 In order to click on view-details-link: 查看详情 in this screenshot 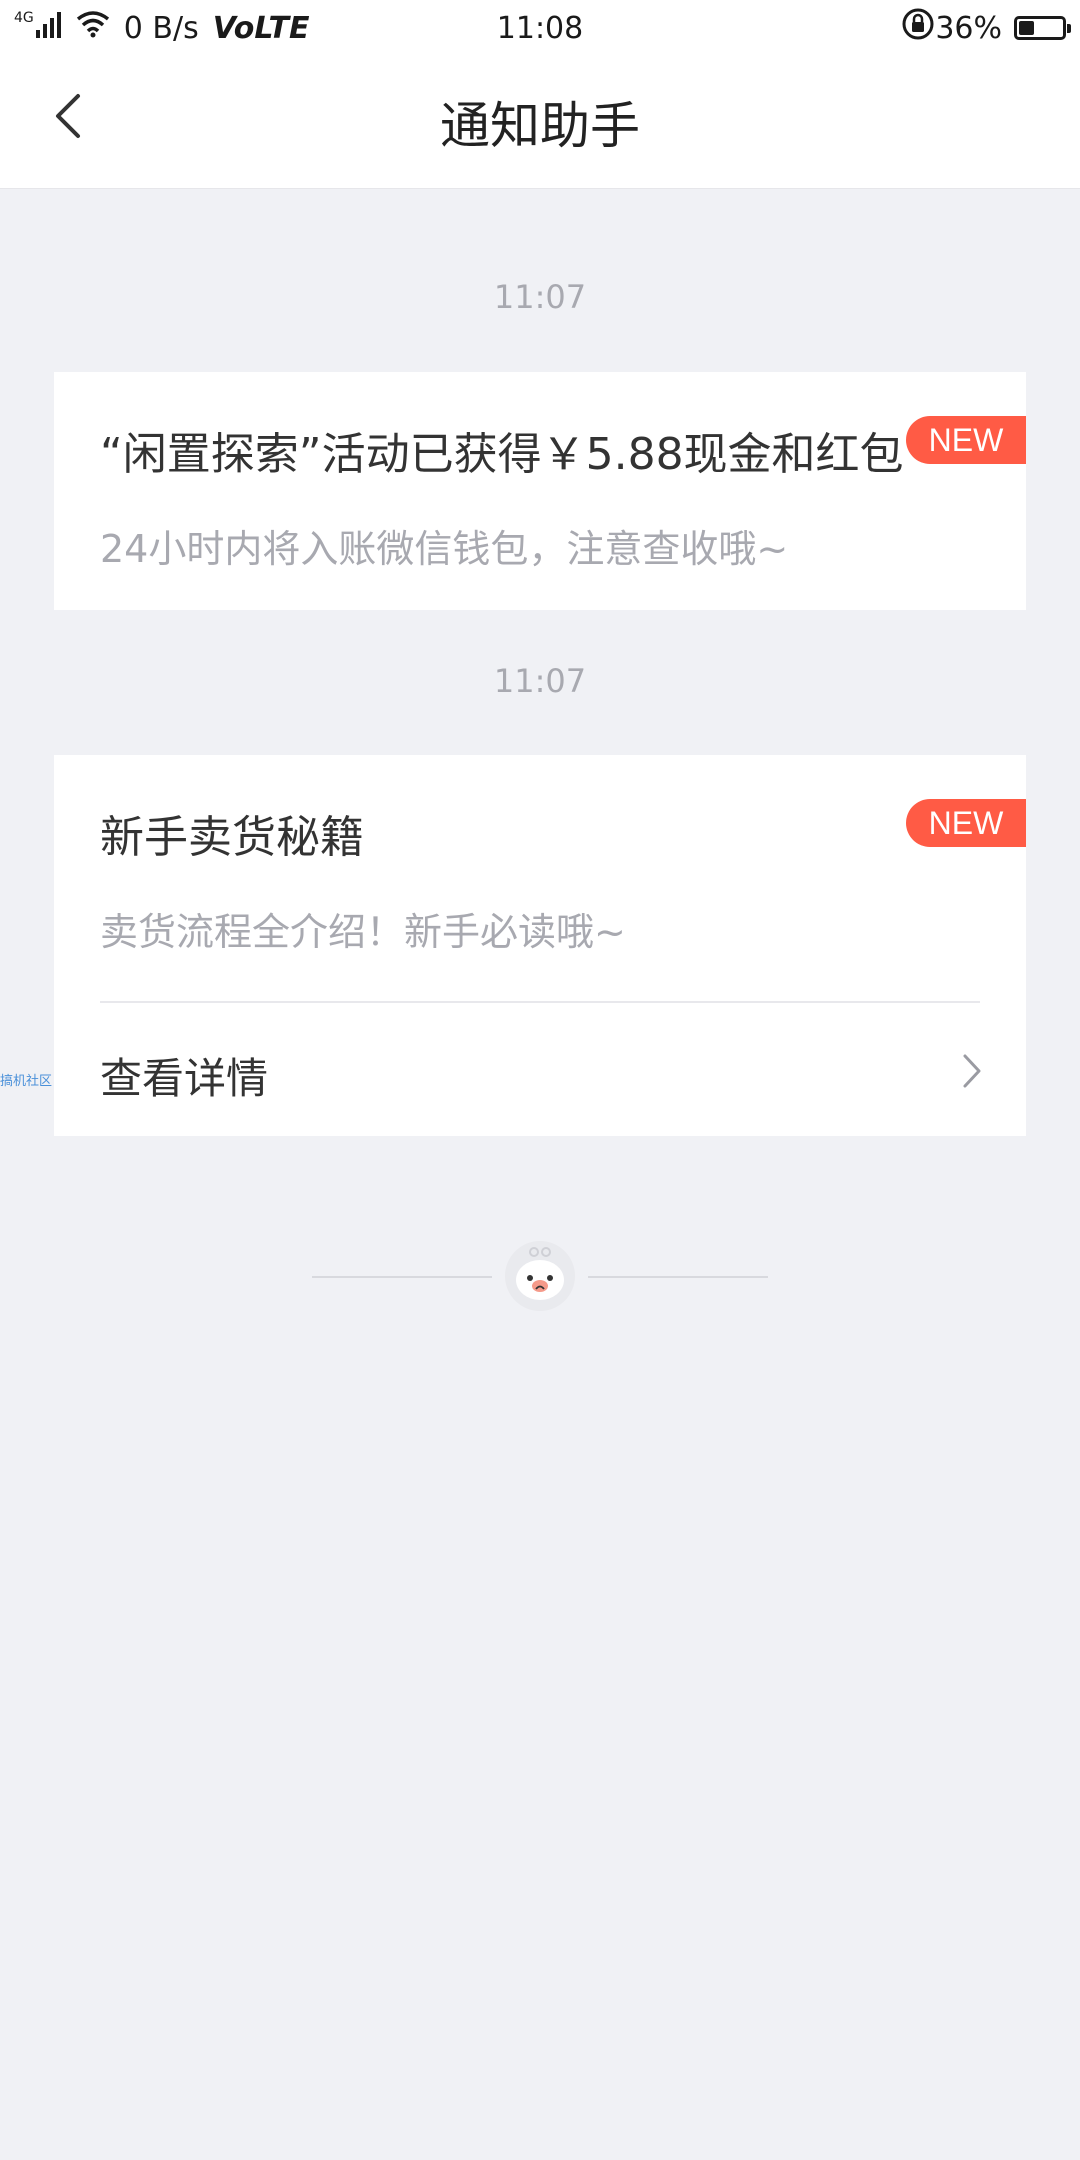, I will do `click(540, 1069)`.